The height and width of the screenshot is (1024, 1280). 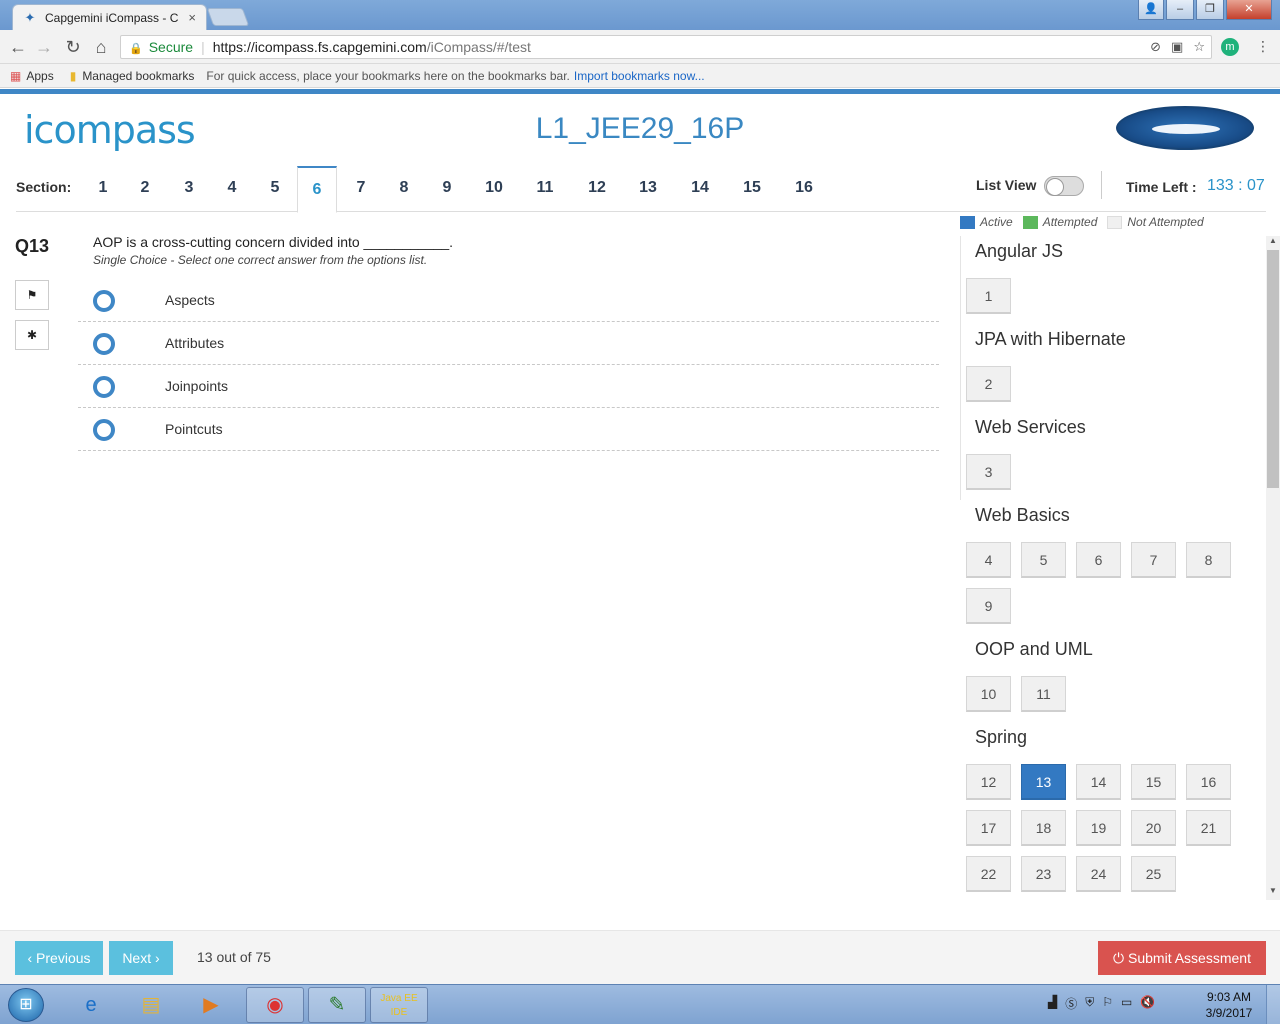 I want to click on submit-assessment-button: ⏻ Submit Assessment, so click(x=1182, y=958).